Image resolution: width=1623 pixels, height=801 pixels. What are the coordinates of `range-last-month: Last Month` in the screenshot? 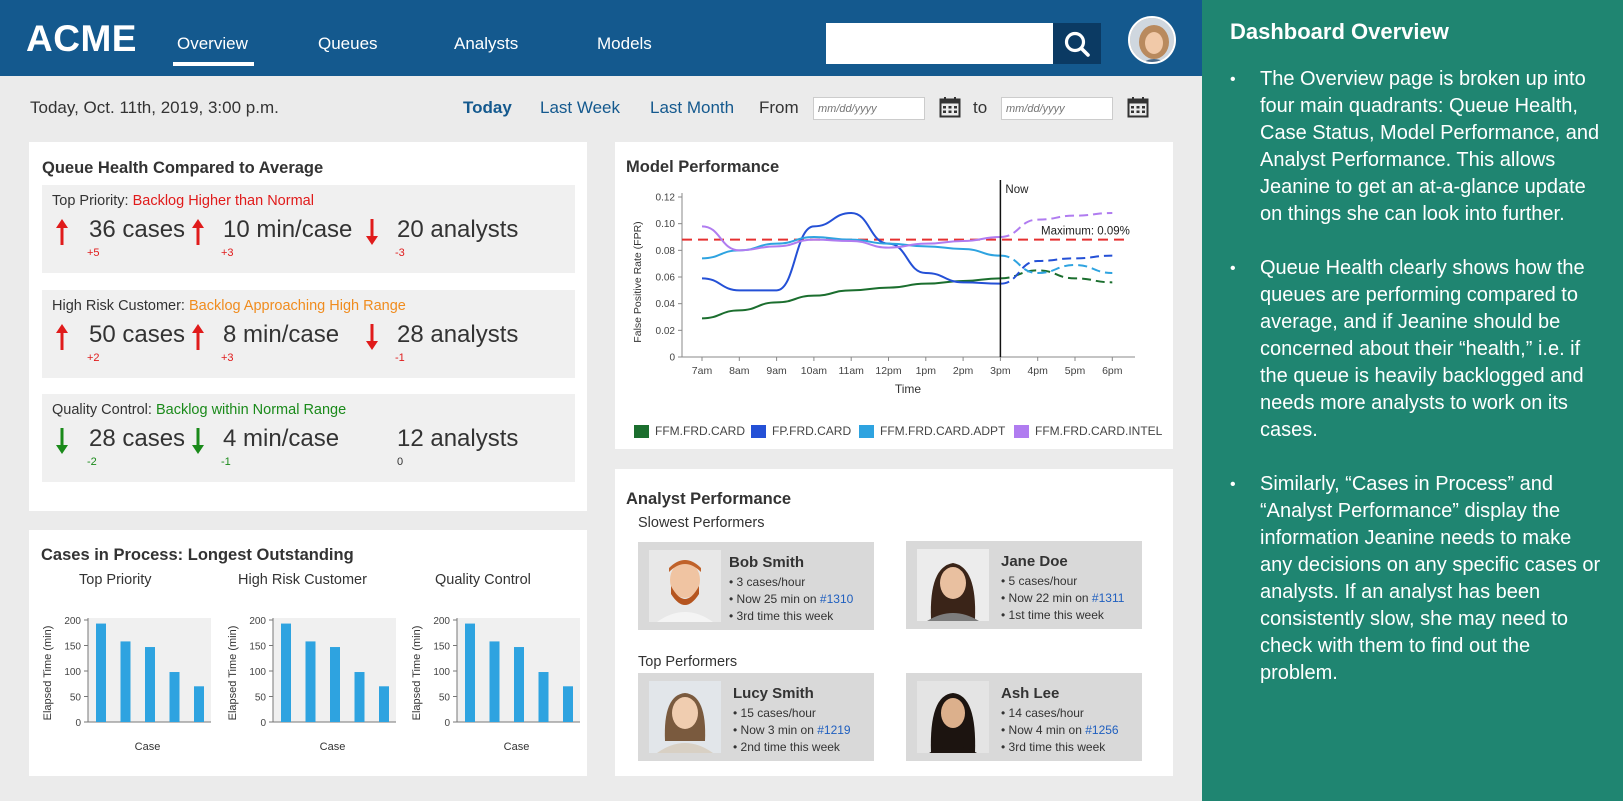 It's located at (692, 108).